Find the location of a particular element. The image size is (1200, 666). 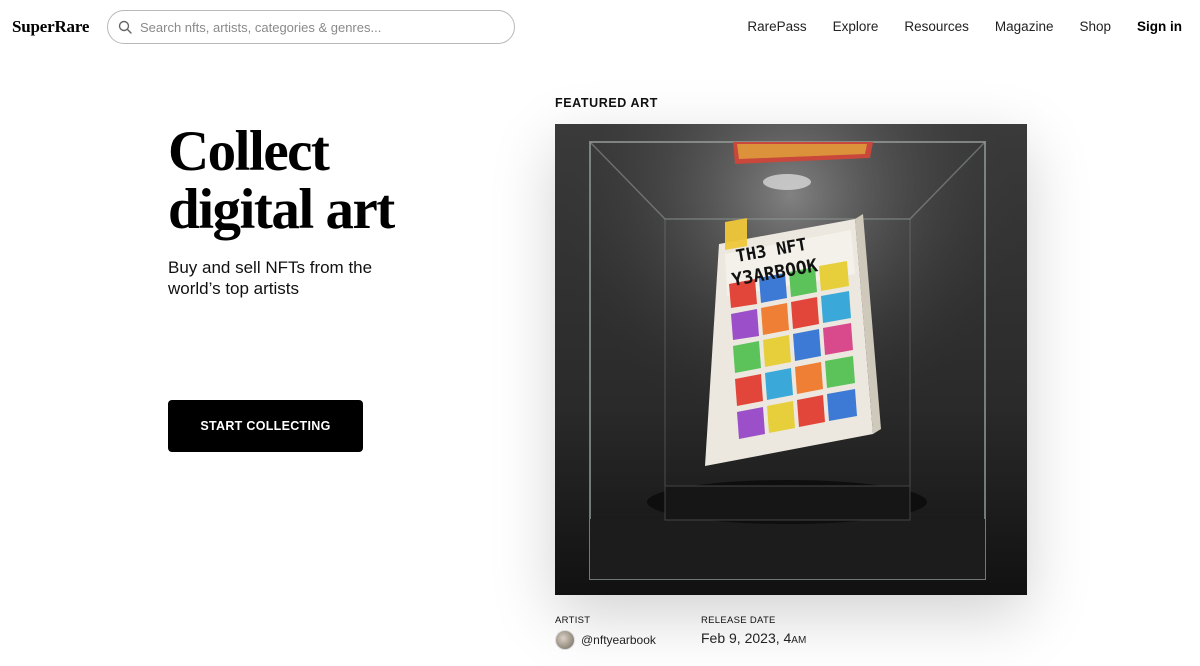

hero-title: Collect digital art is located at coordinates (328, 181).